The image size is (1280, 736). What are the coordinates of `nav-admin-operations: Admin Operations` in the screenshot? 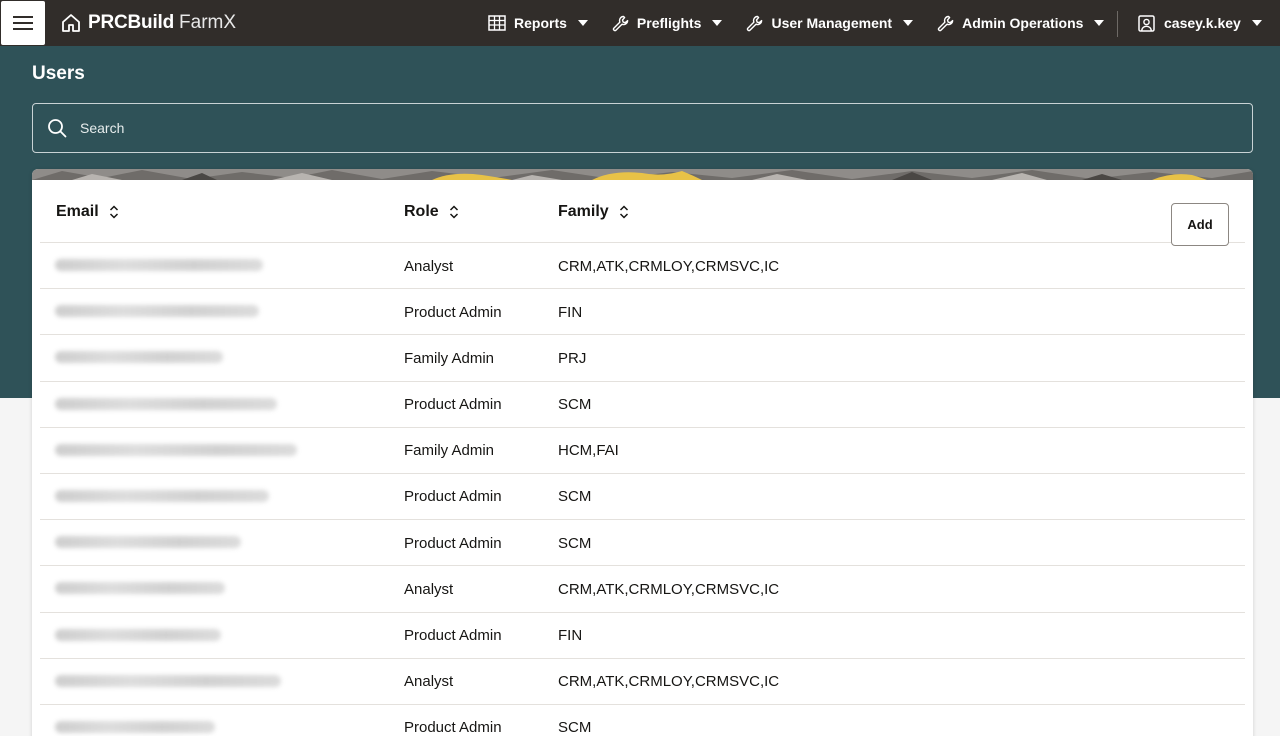 It's located at (1021, 23).